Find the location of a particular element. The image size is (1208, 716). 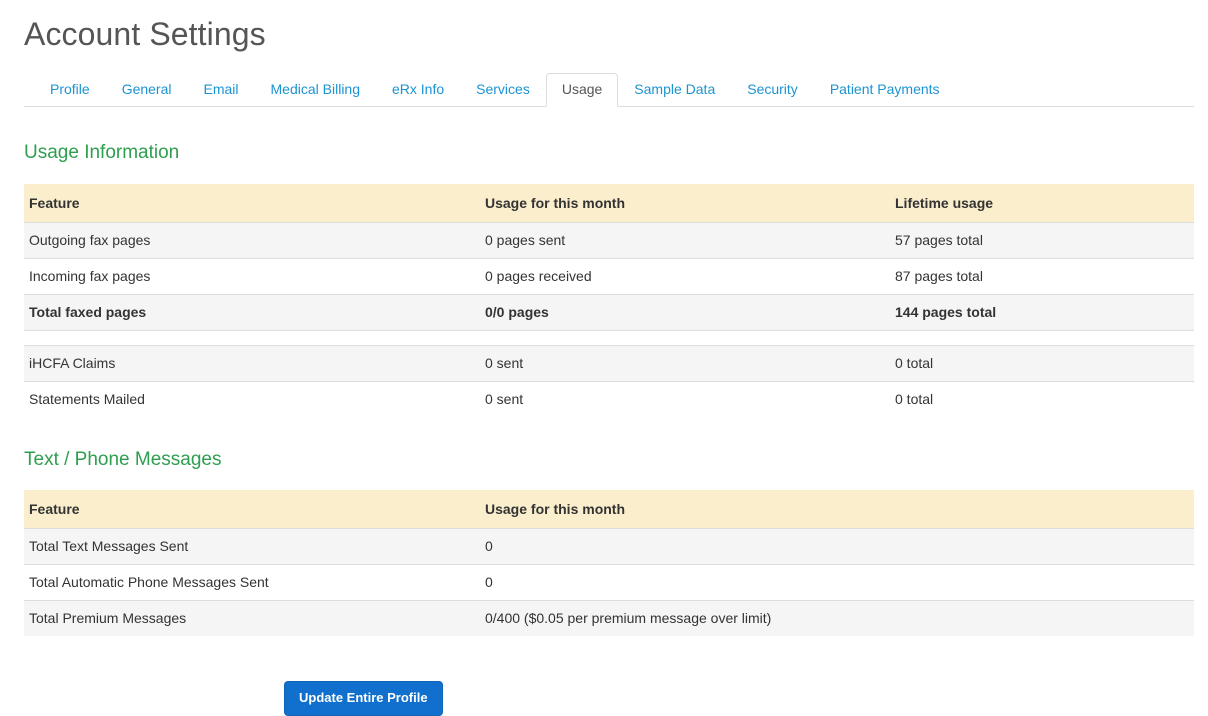

tab-general: General is located at coordinates (147, 90).